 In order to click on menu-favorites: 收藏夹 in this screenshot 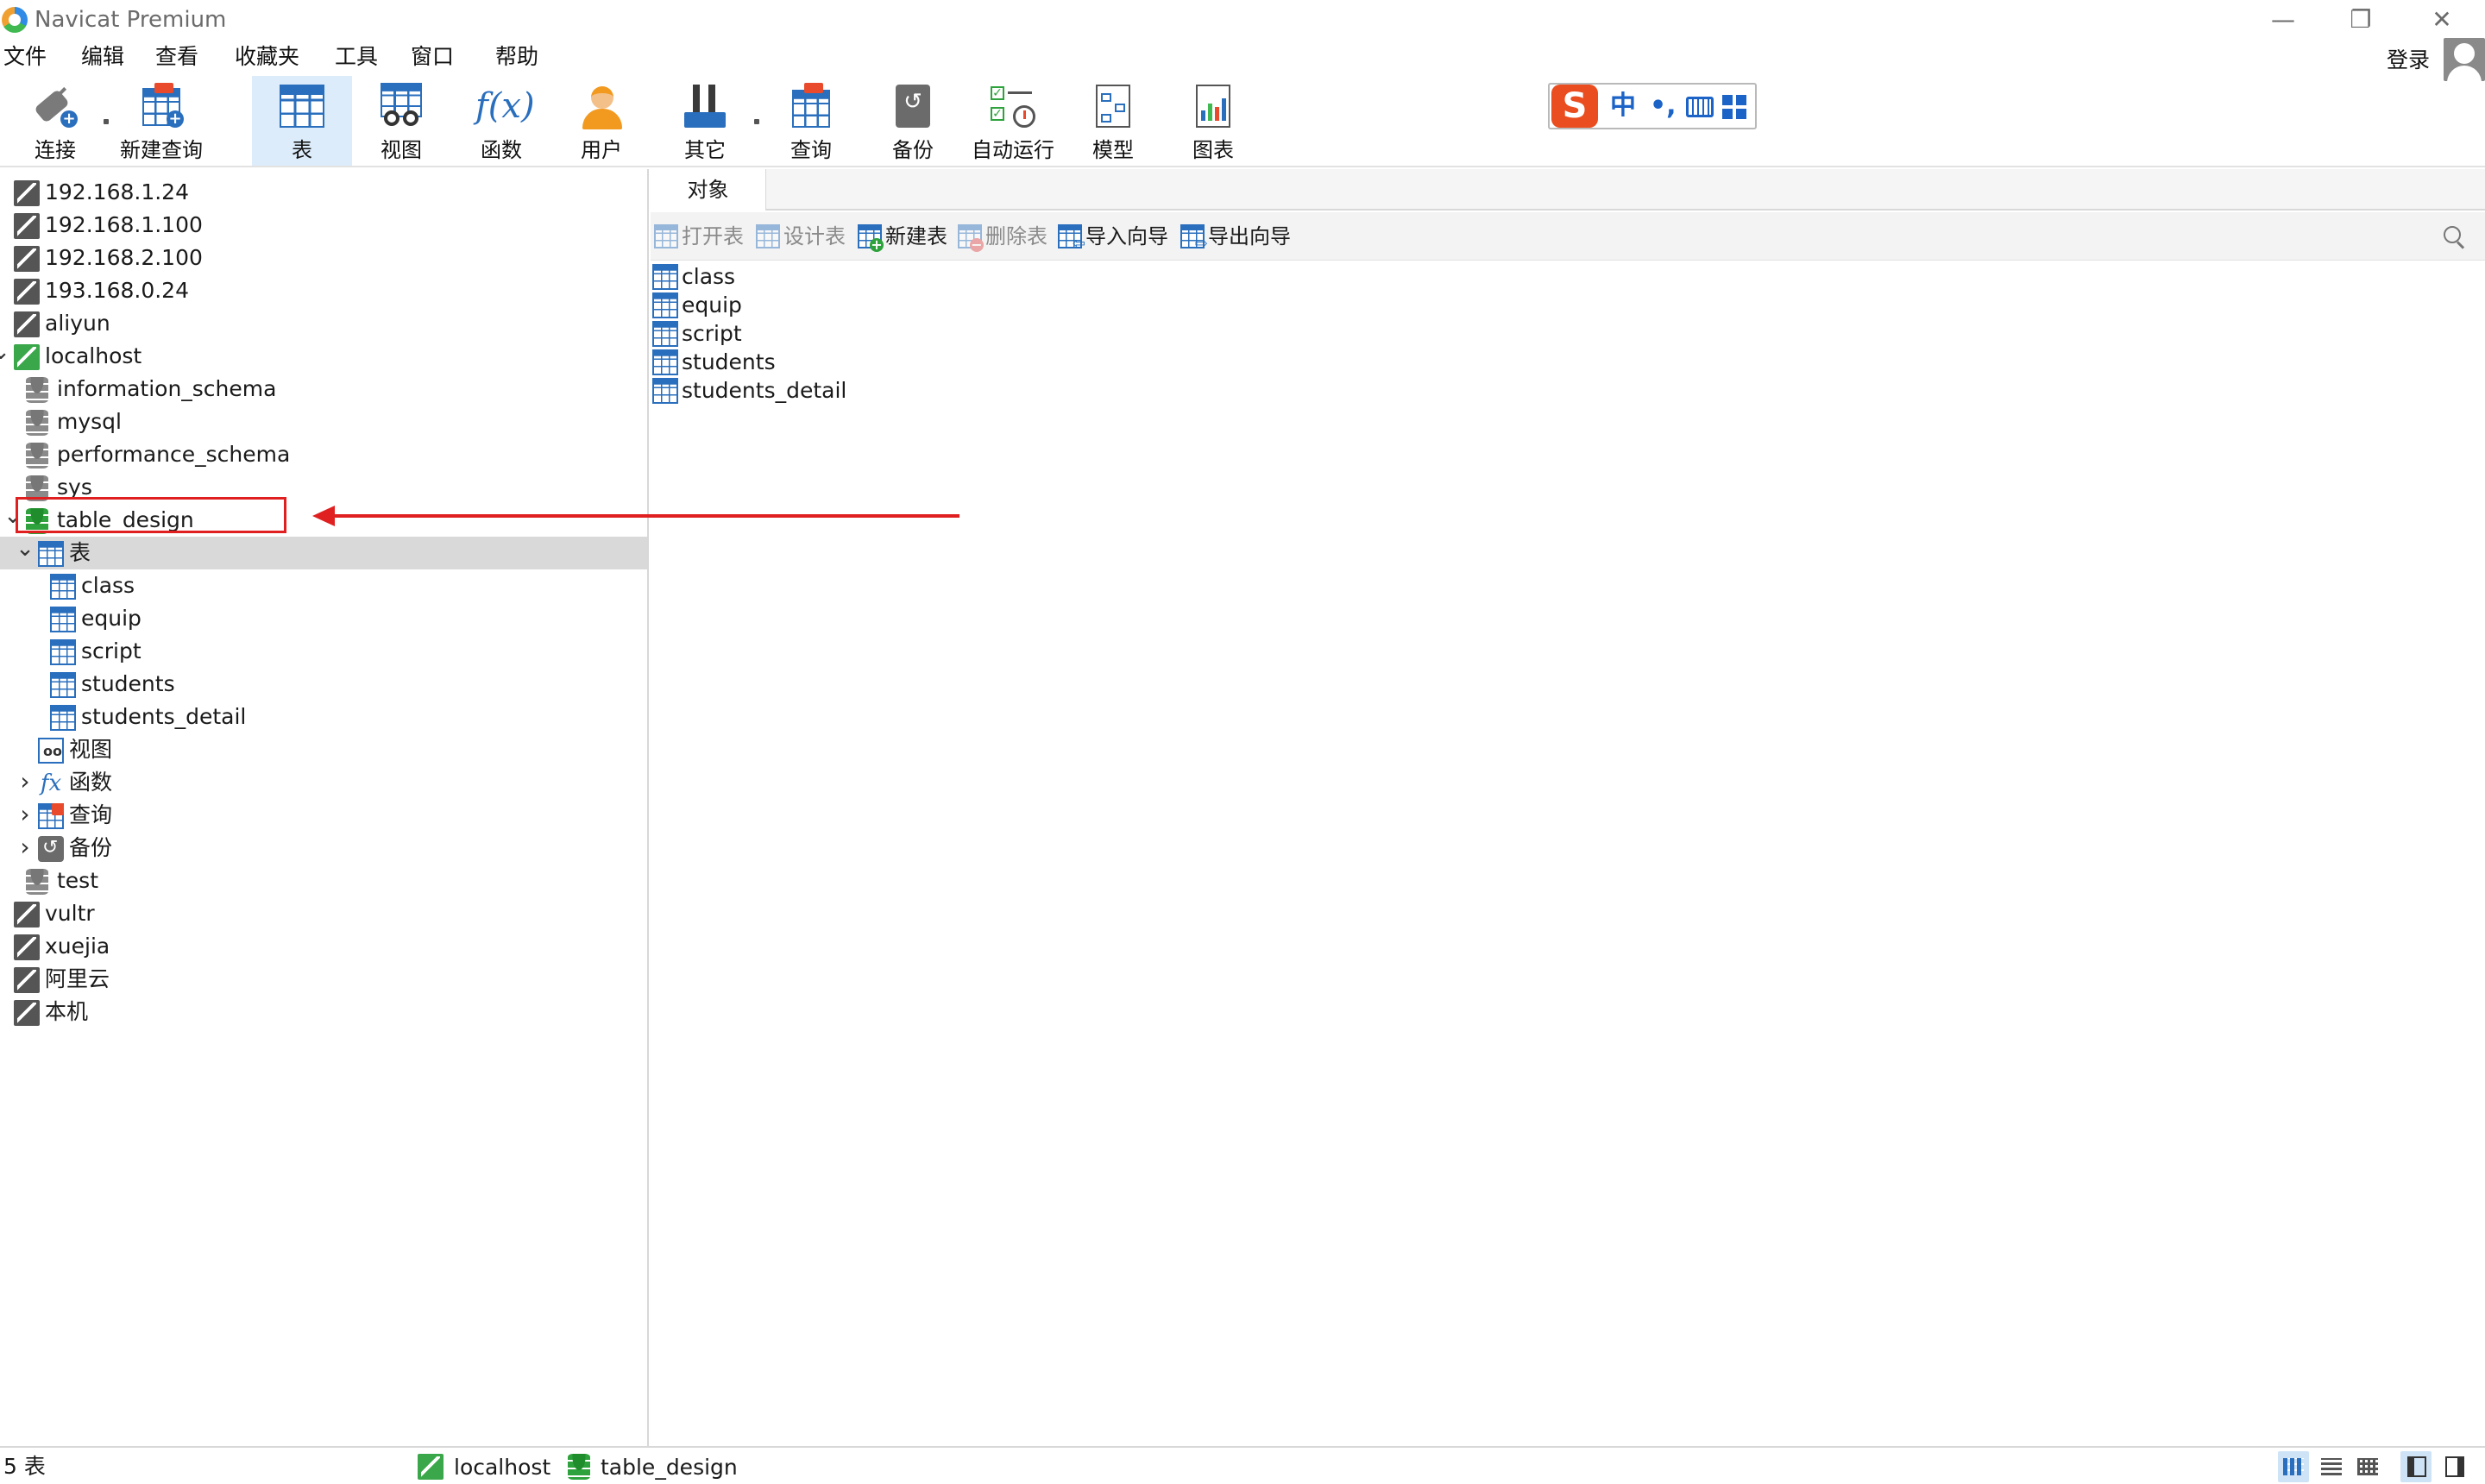, I will do `click(267, 56)`.